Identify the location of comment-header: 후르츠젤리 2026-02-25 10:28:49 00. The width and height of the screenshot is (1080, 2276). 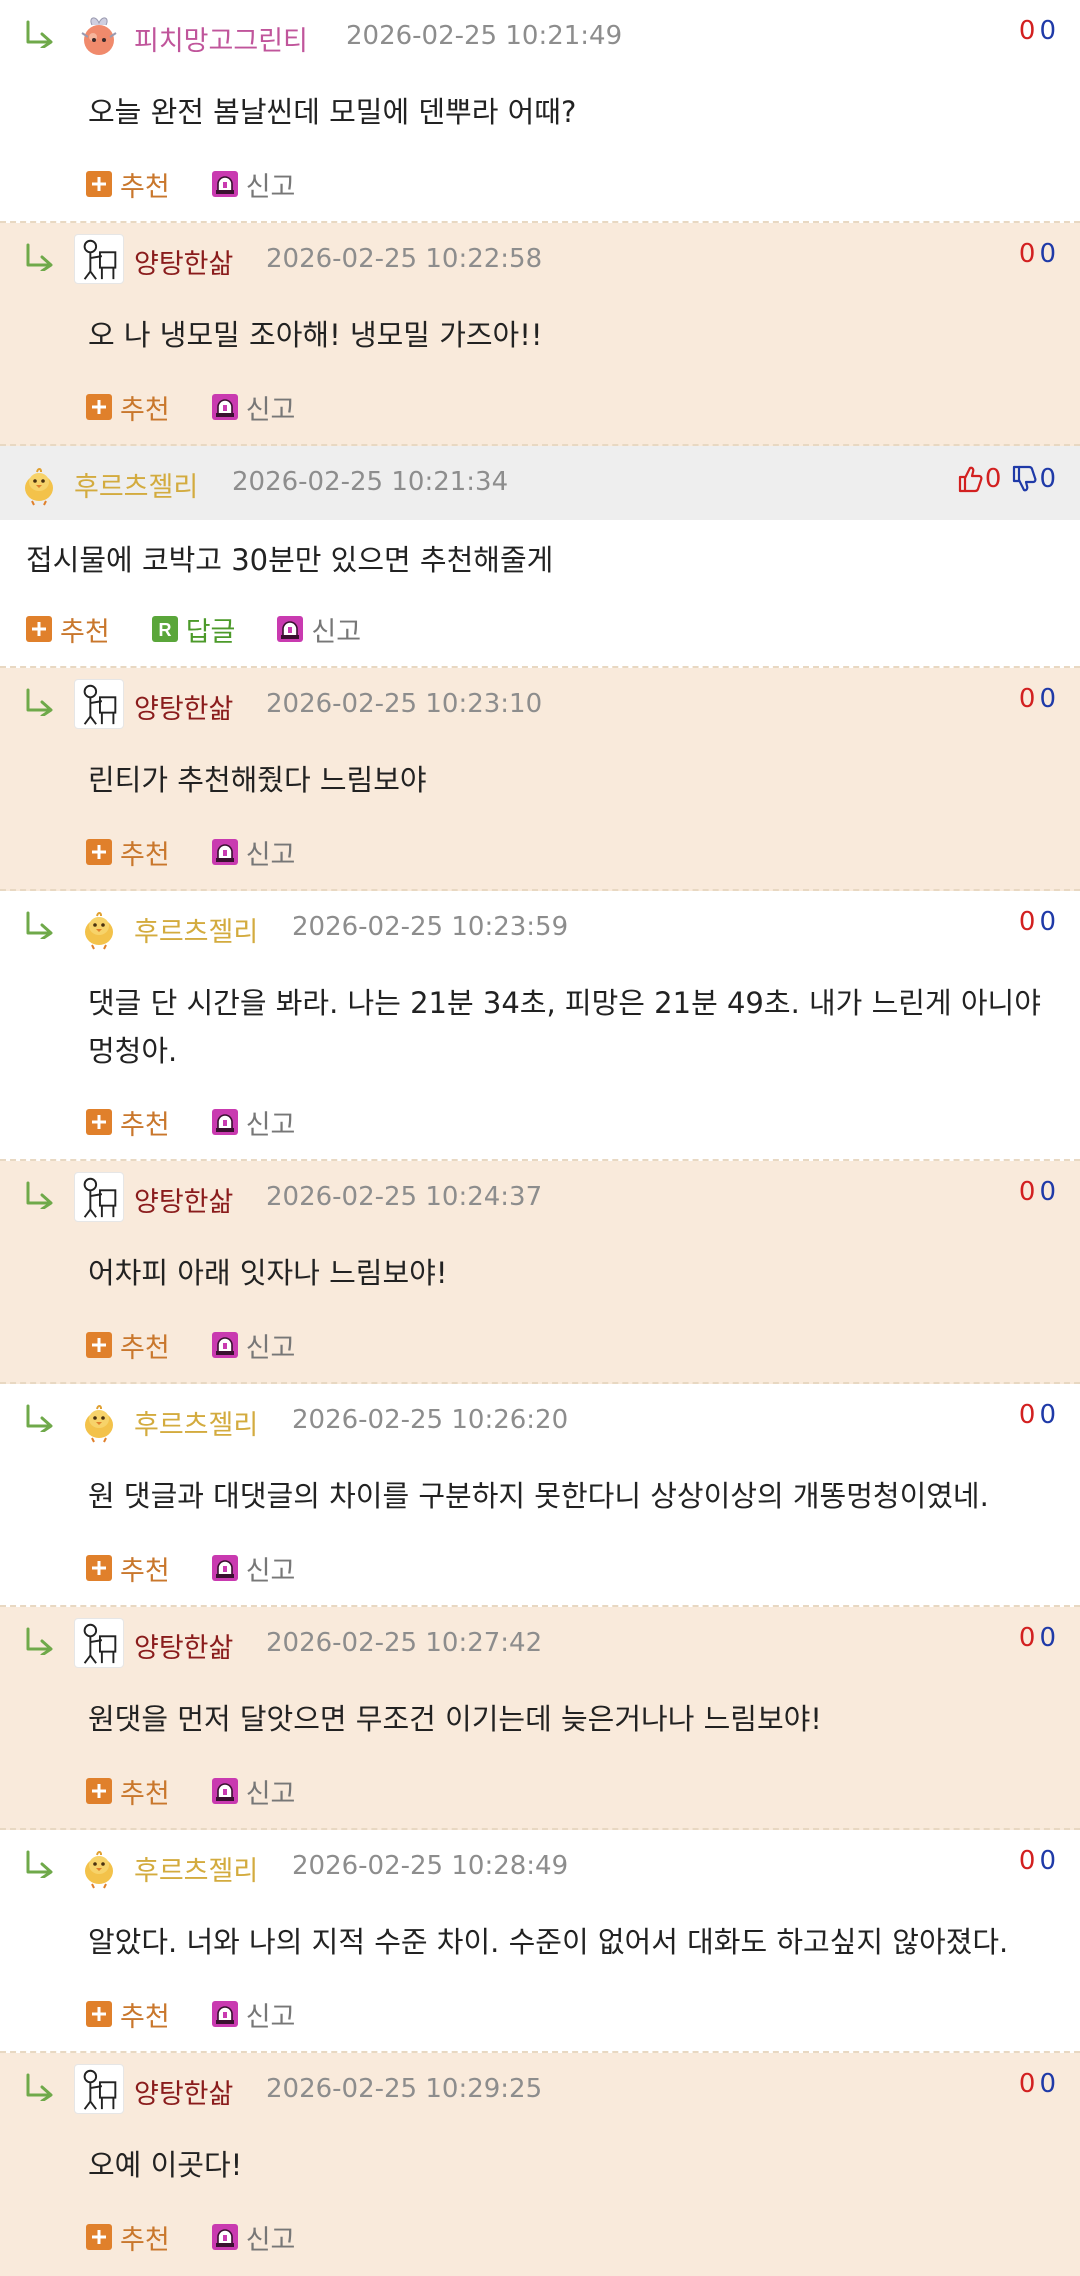
(540, 1867).